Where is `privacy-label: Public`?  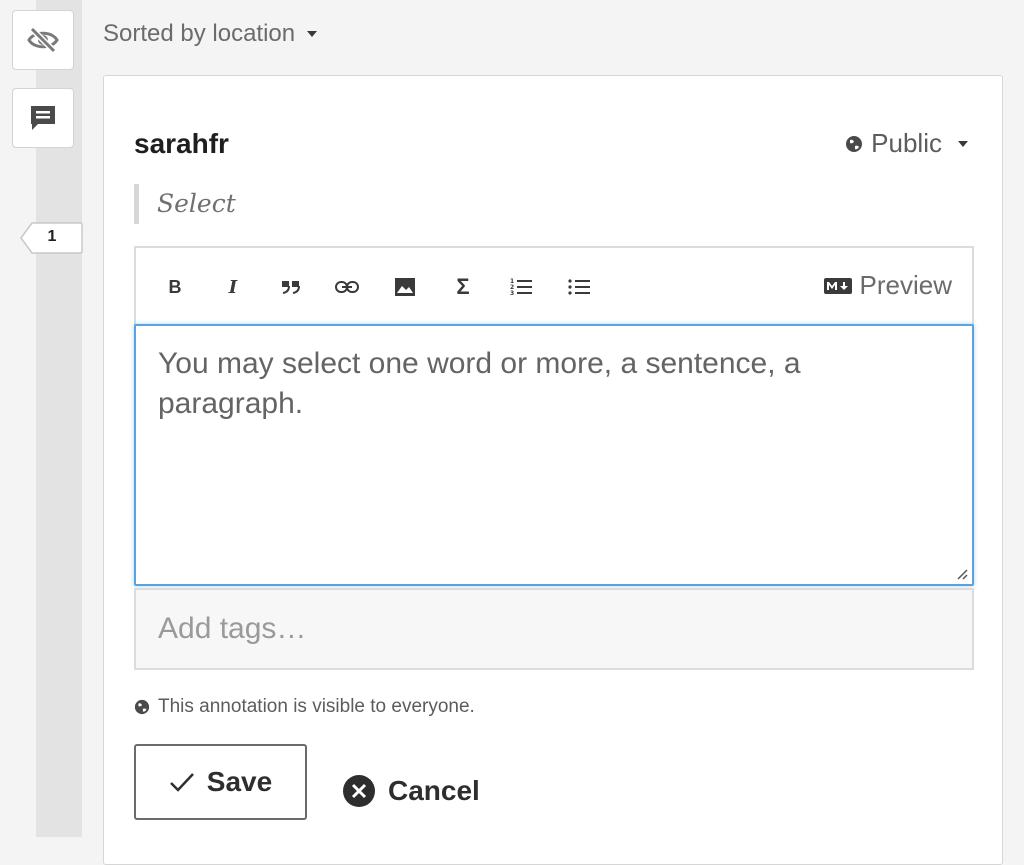 privacy-label: Public is located at coordinates (906, 143).